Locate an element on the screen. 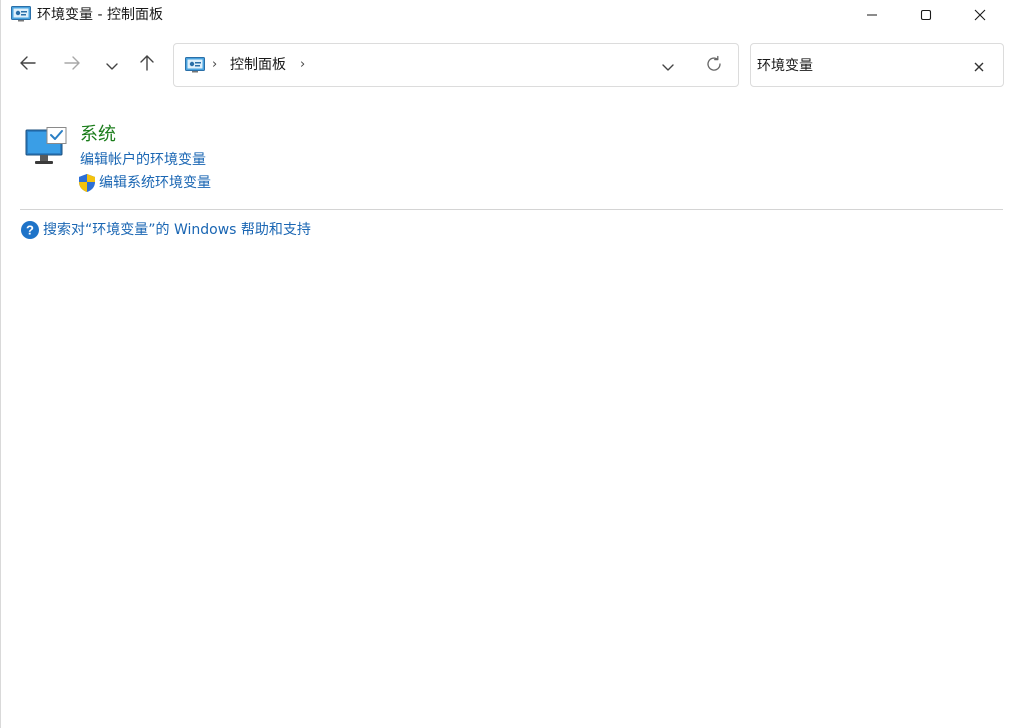  clear-search-button is located at coordinates (979, 66).